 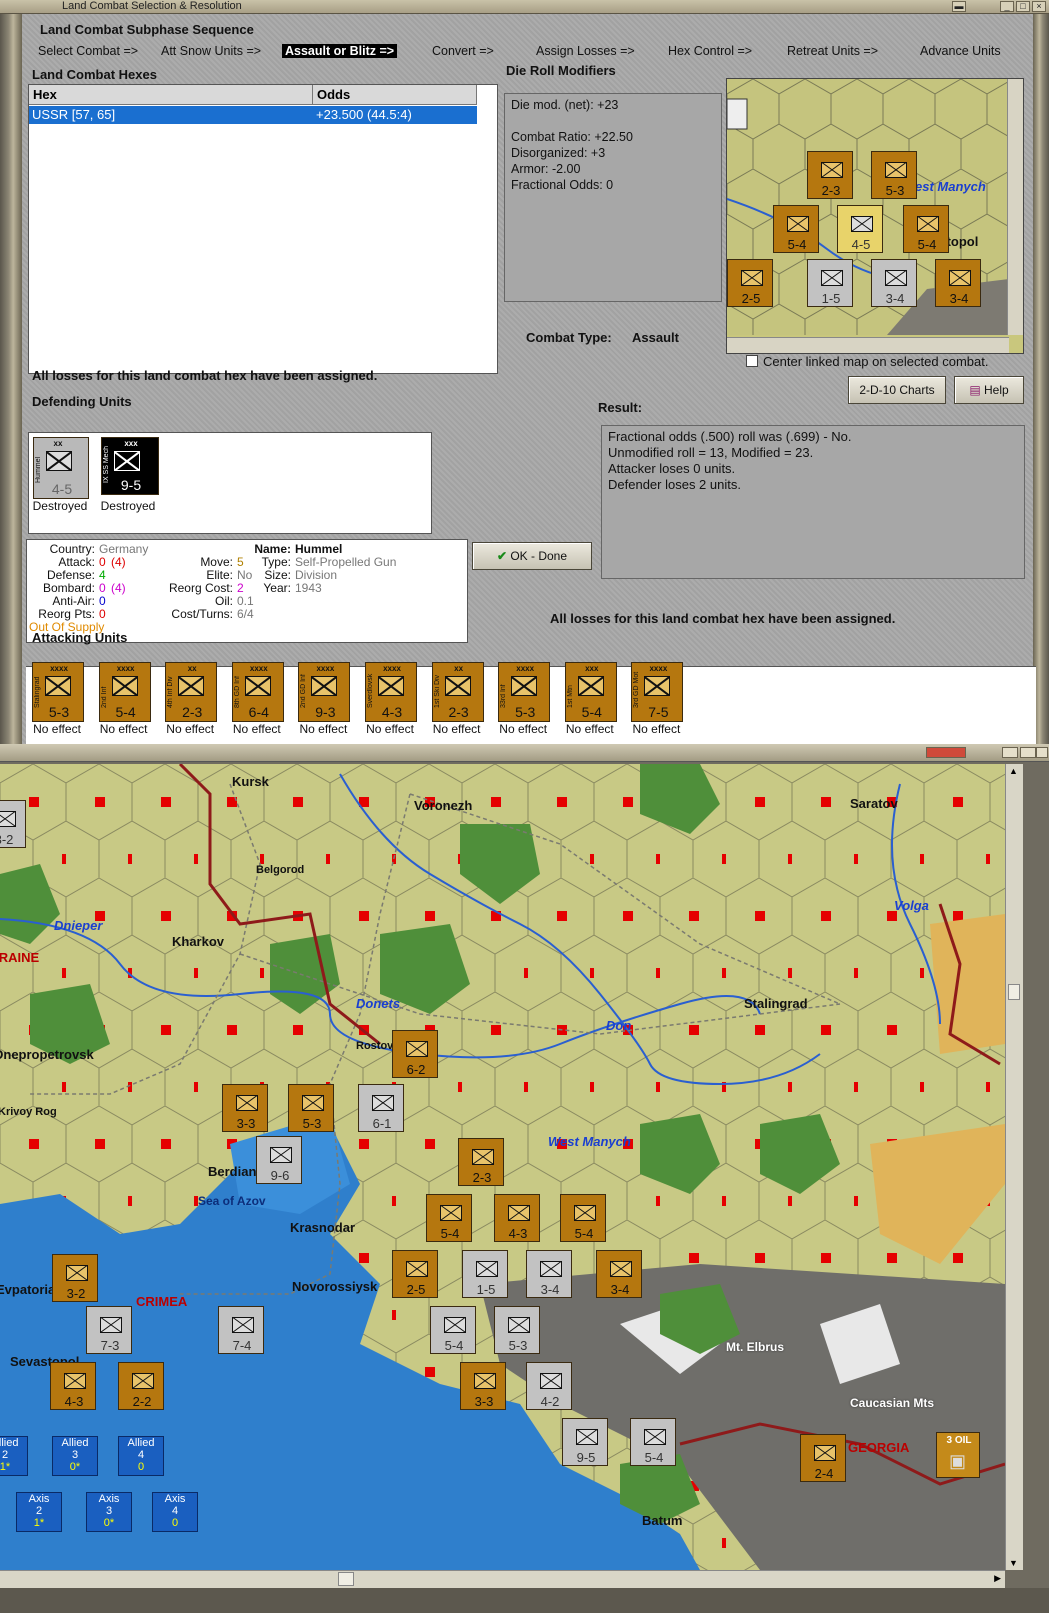 I want to click on map-unit-counter: 2-5, so click(x=415, y=1274).